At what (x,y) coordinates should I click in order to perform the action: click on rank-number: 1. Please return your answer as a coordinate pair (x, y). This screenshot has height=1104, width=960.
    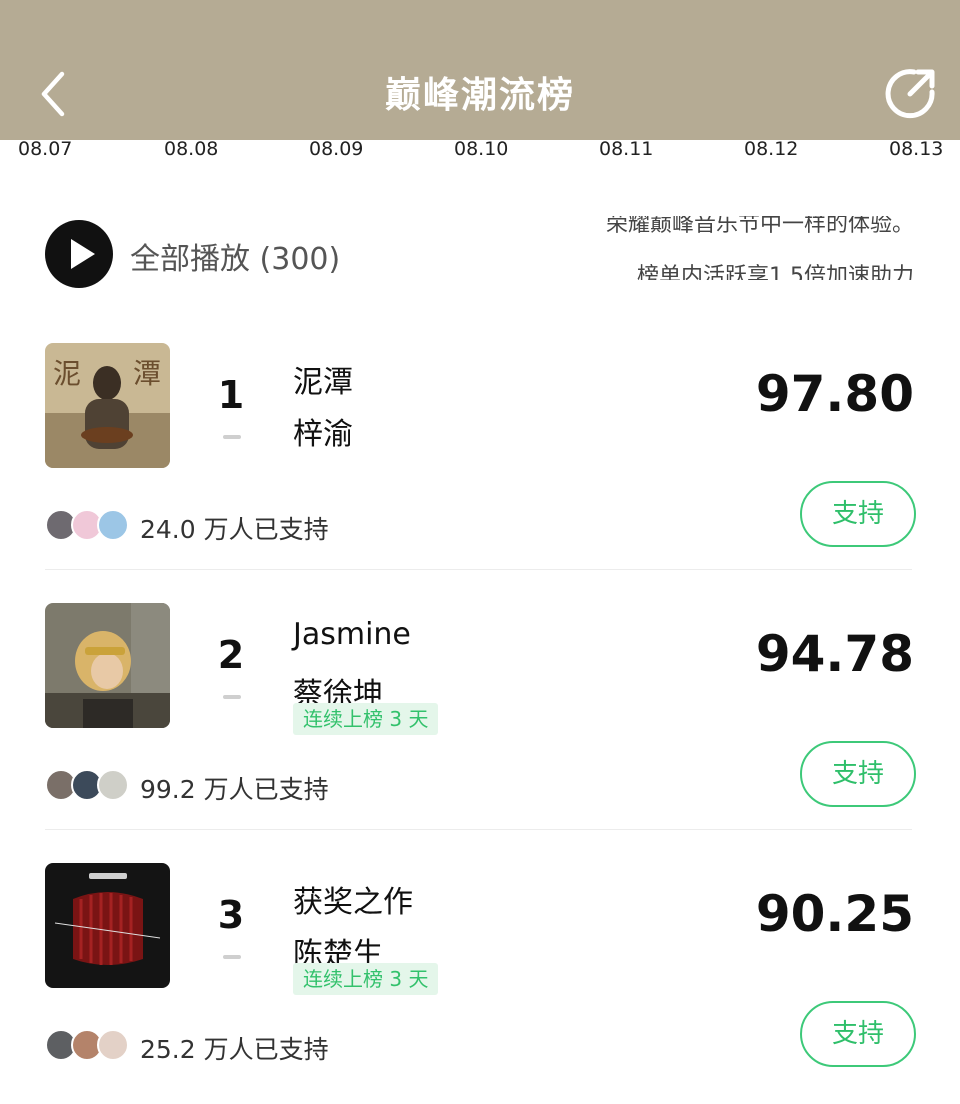
    Looking at the image, I should click on (231, 395).